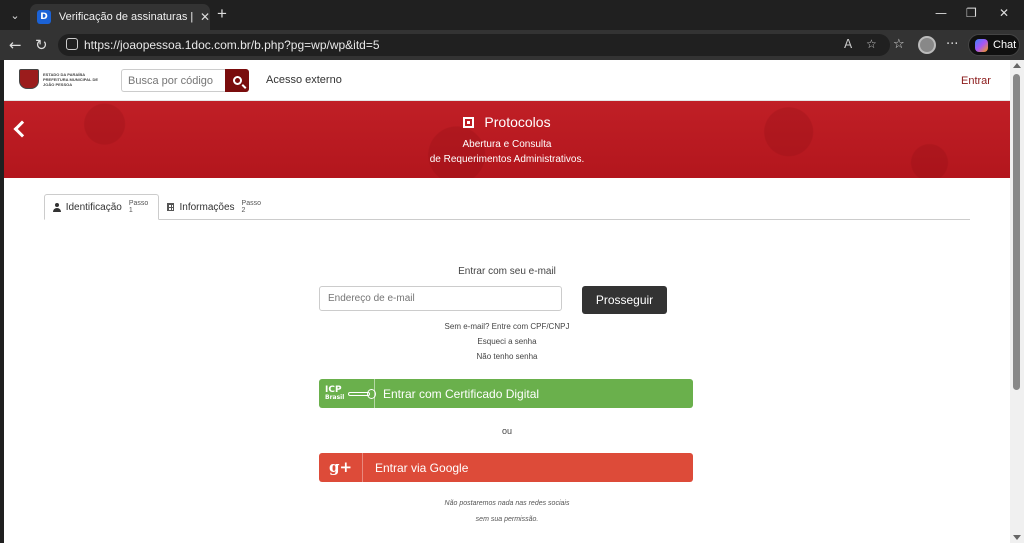 Image resolution: width=1024 pixels, height=543 pixels. What do you see at coordinates (517, 122) in the screenshot?
I see `page-title: Protocolos` at bounding box center [517, 122].